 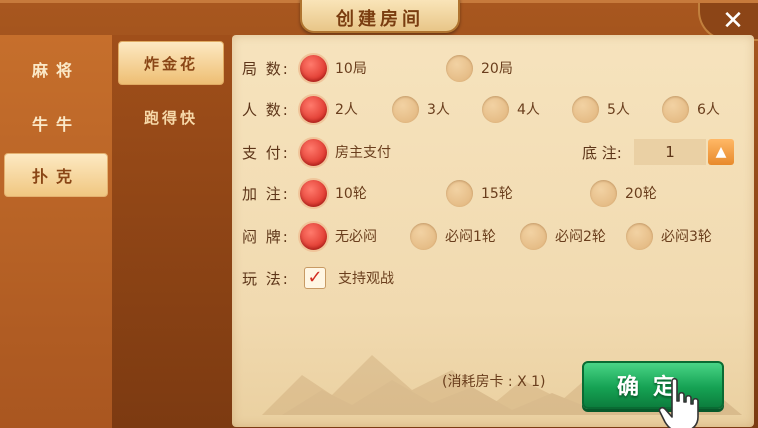 I want to click on option-label: 15轮, so click(x=497, y=194).